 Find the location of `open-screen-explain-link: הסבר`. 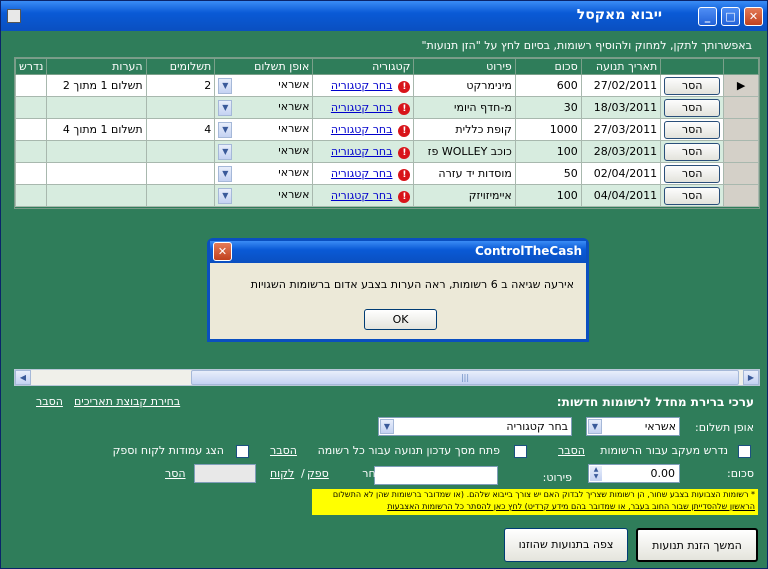

open-screen-explain-link: הסבר is located at coordinates (283, 450).